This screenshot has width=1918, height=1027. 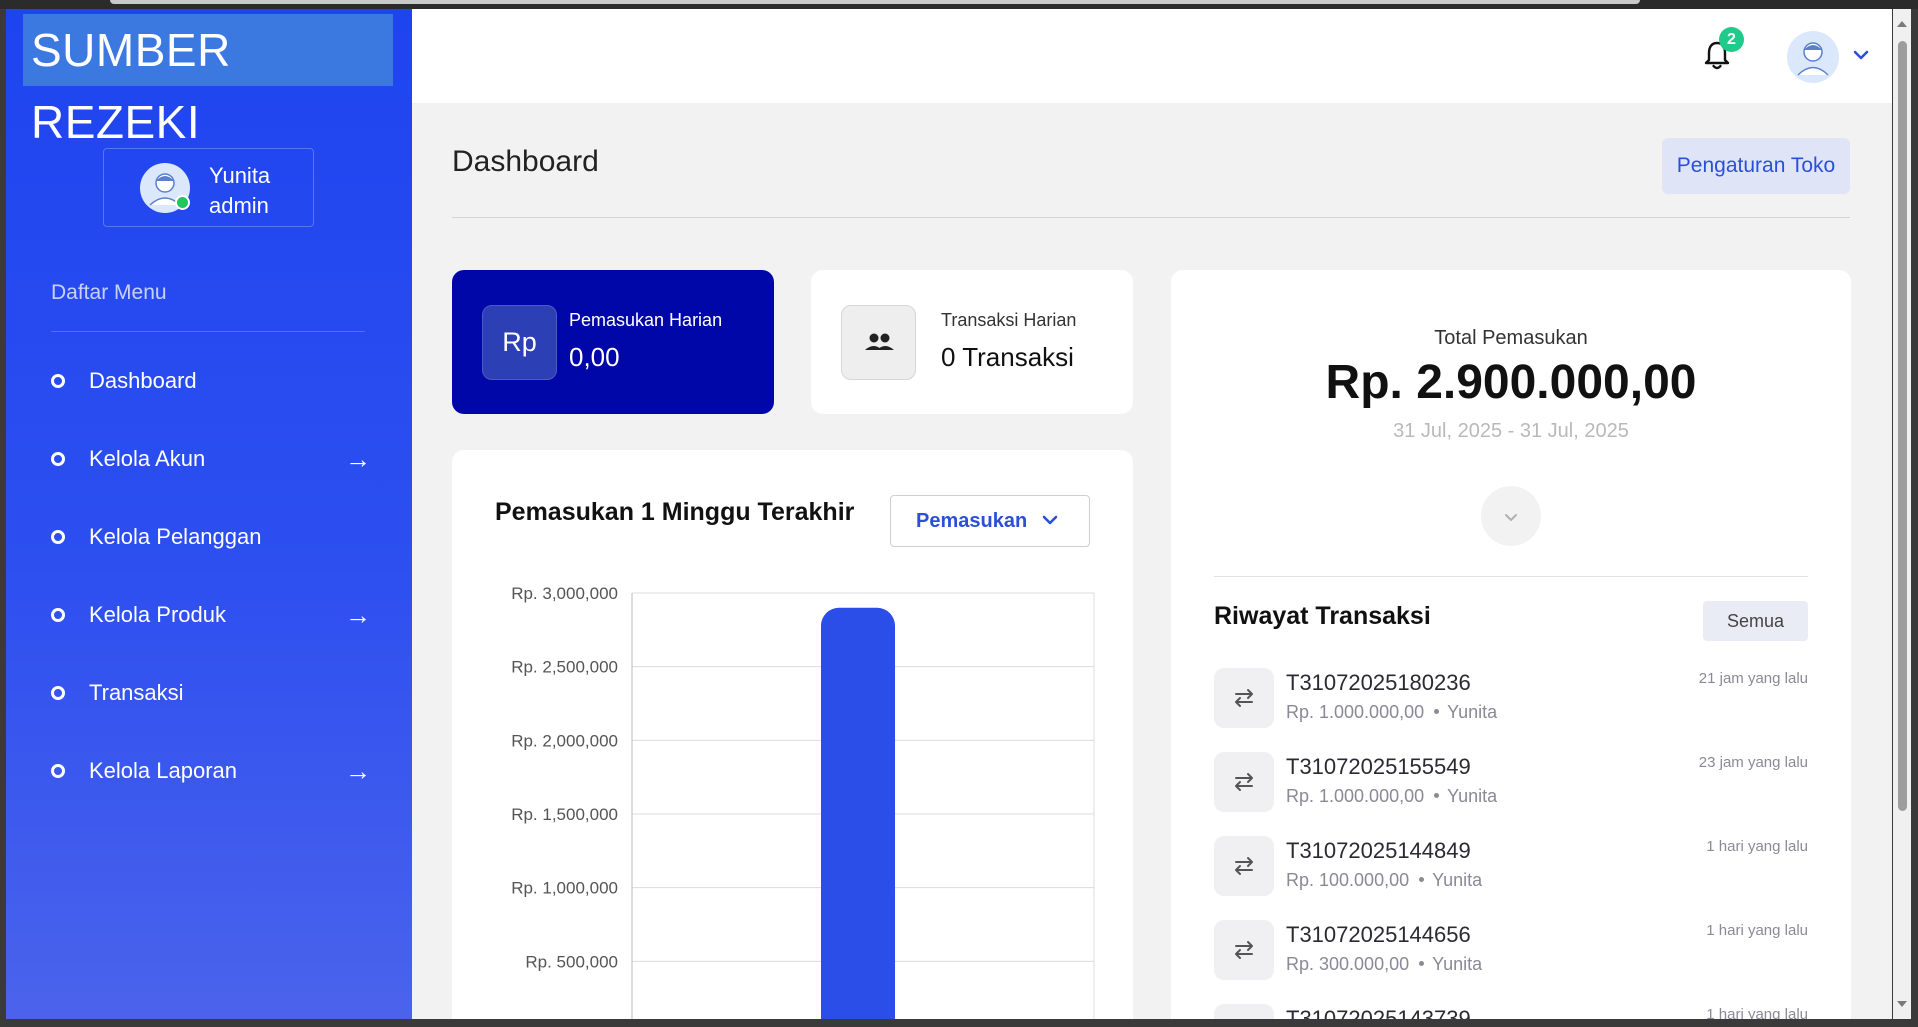 I want to click on window-frame-top, so click(x=959, y=4).